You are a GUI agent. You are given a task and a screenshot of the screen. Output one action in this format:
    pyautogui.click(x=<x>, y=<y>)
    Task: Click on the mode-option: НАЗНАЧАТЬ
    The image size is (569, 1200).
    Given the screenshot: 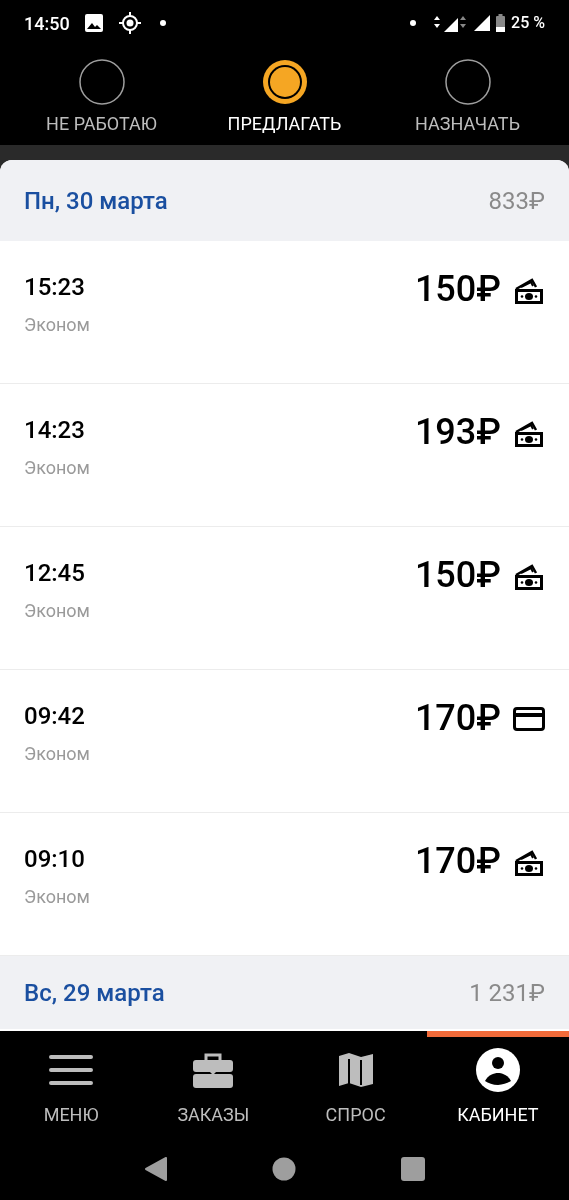 What is the action you would take?
    pyautogui.click(x=467, y=95)
    